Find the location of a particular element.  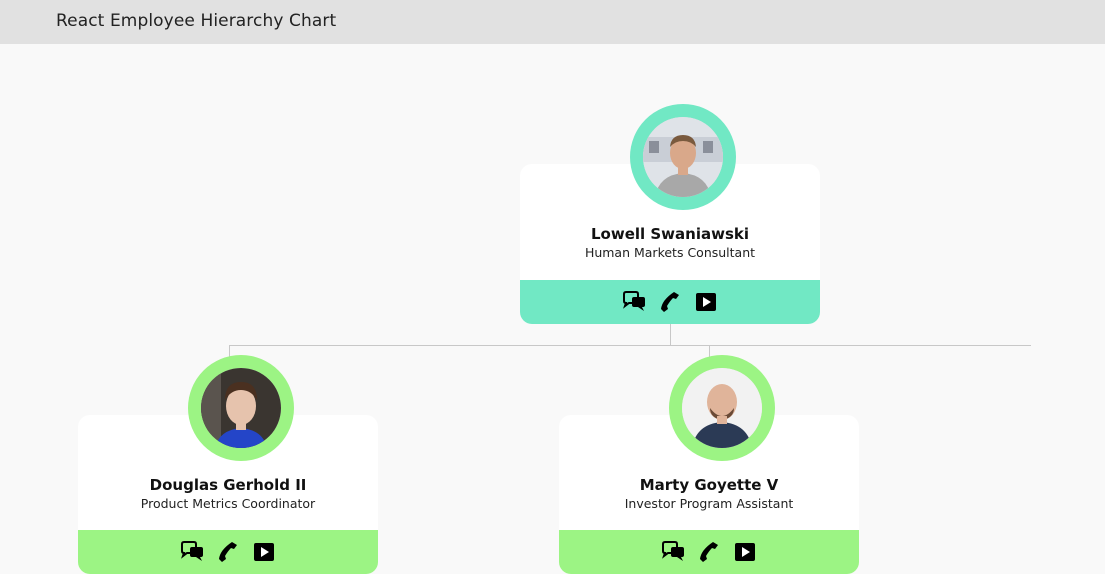

avatar-ring-left is located at coordinates (241, 408).